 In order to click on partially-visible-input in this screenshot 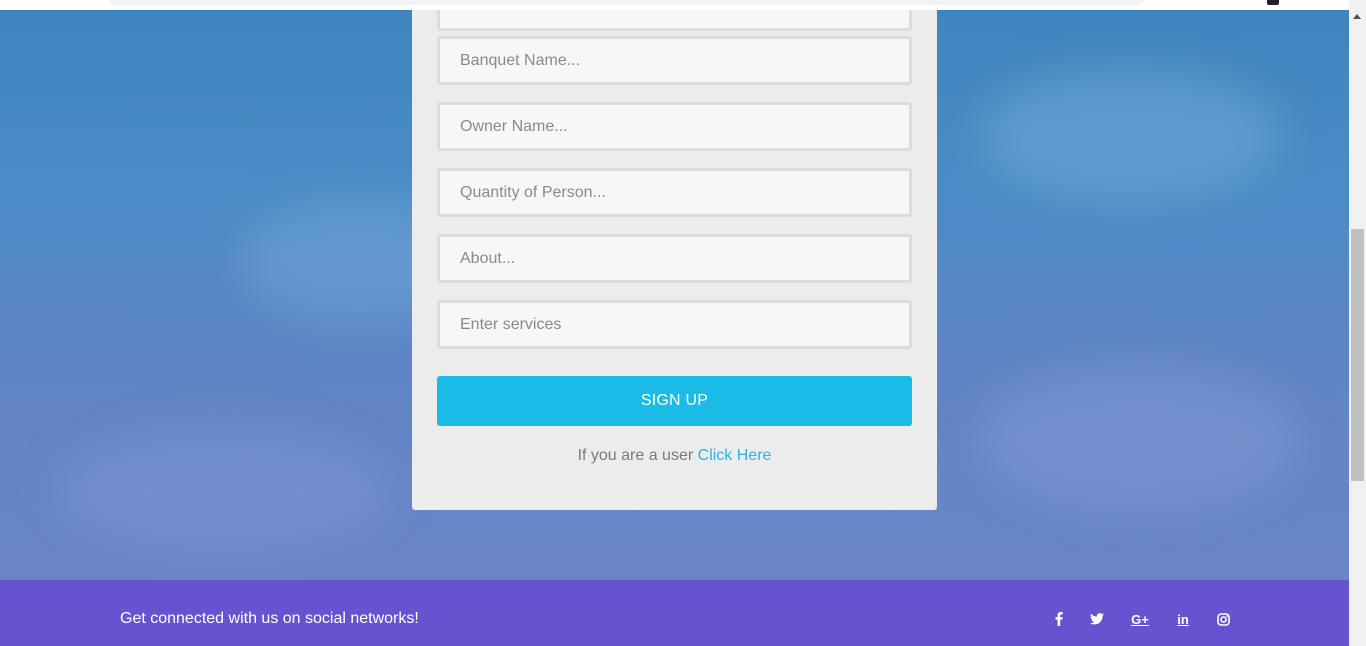, I will do `click(674, 19)`.